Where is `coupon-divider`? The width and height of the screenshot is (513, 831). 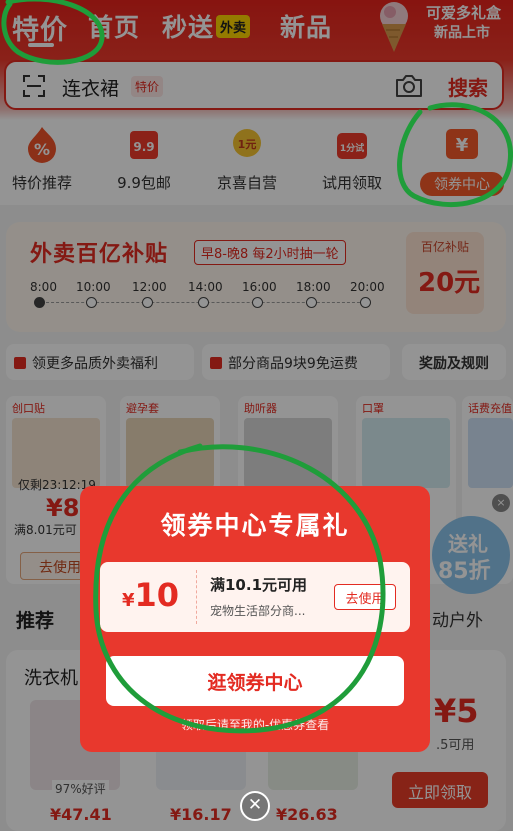
coupon-divider is located at coordinates (196, 597).